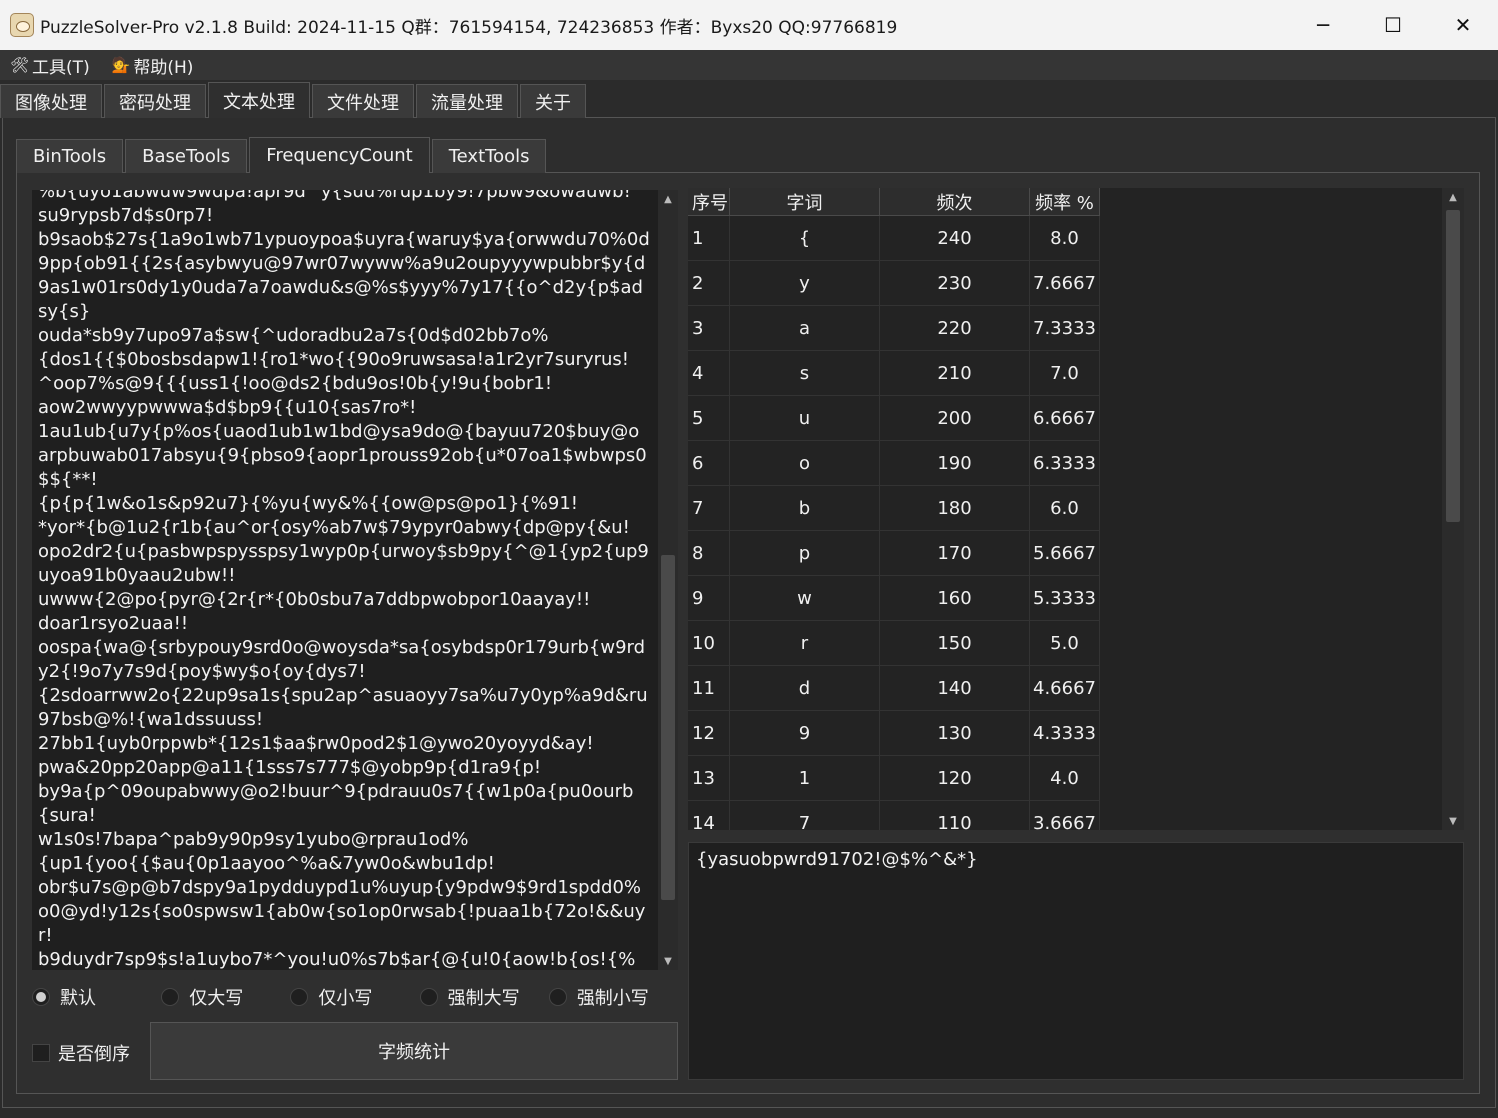 The height and width of the screenshot is (1118, 1498). Describe the element at coordinates (121, 65) in the screenshot. I see `help-person-icon: 💁` at that location.